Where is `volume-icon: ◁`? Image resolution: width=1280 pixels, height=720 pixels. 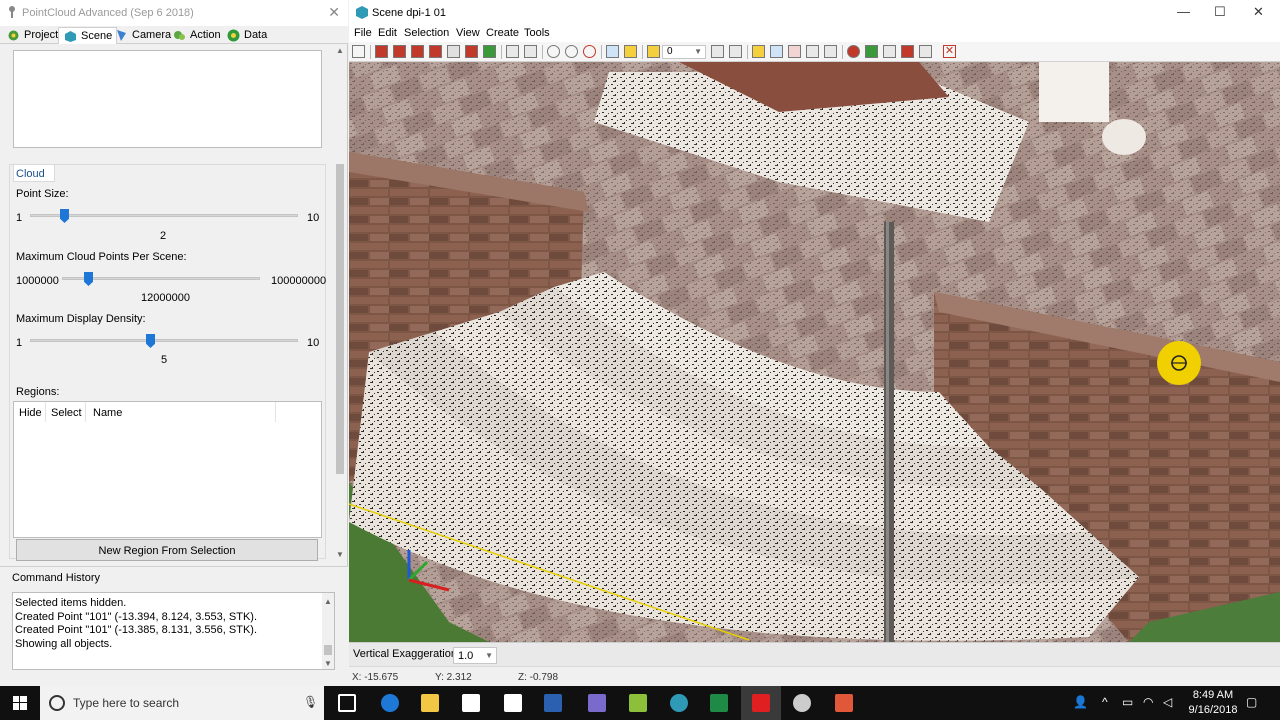 volume-icon: ◁ is located at coordinates (1167, 702).